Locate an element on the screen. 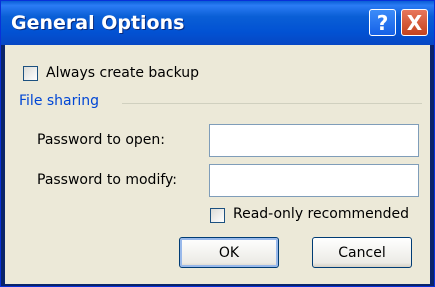  password-to-modify-field is located at coordinates (314, 180).